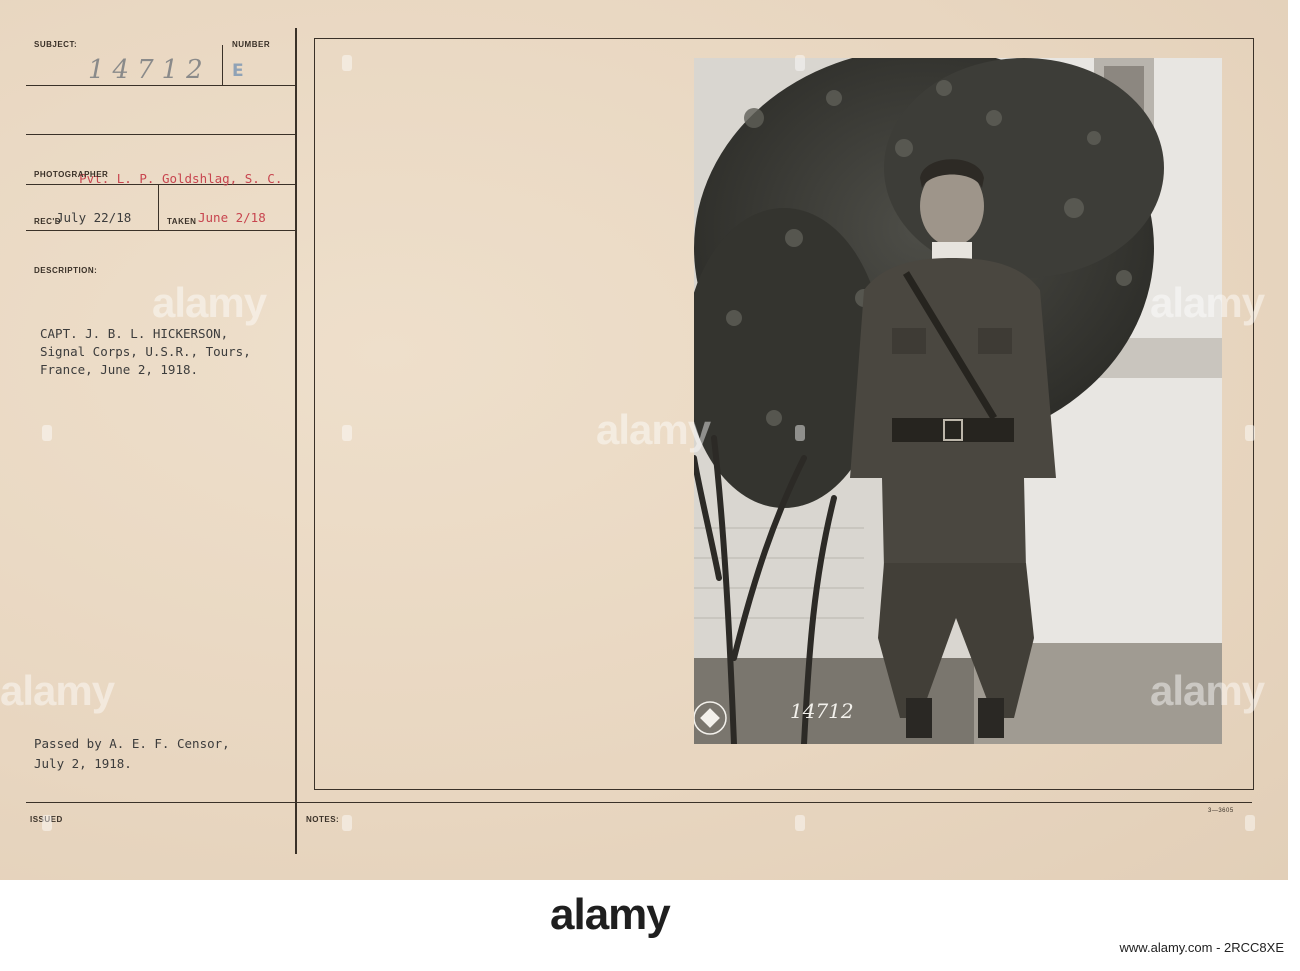 The height and width of the screenshot is (971, 1300). What do you see at coordinates (222, 65) in the screenshot?
I see `divider-subject-number` at bounding box center [222, 65].